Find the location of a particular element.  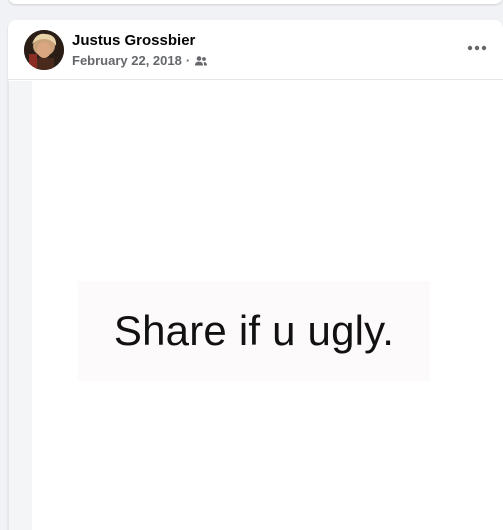

media-border-strip is located at coordinates (20, 305).